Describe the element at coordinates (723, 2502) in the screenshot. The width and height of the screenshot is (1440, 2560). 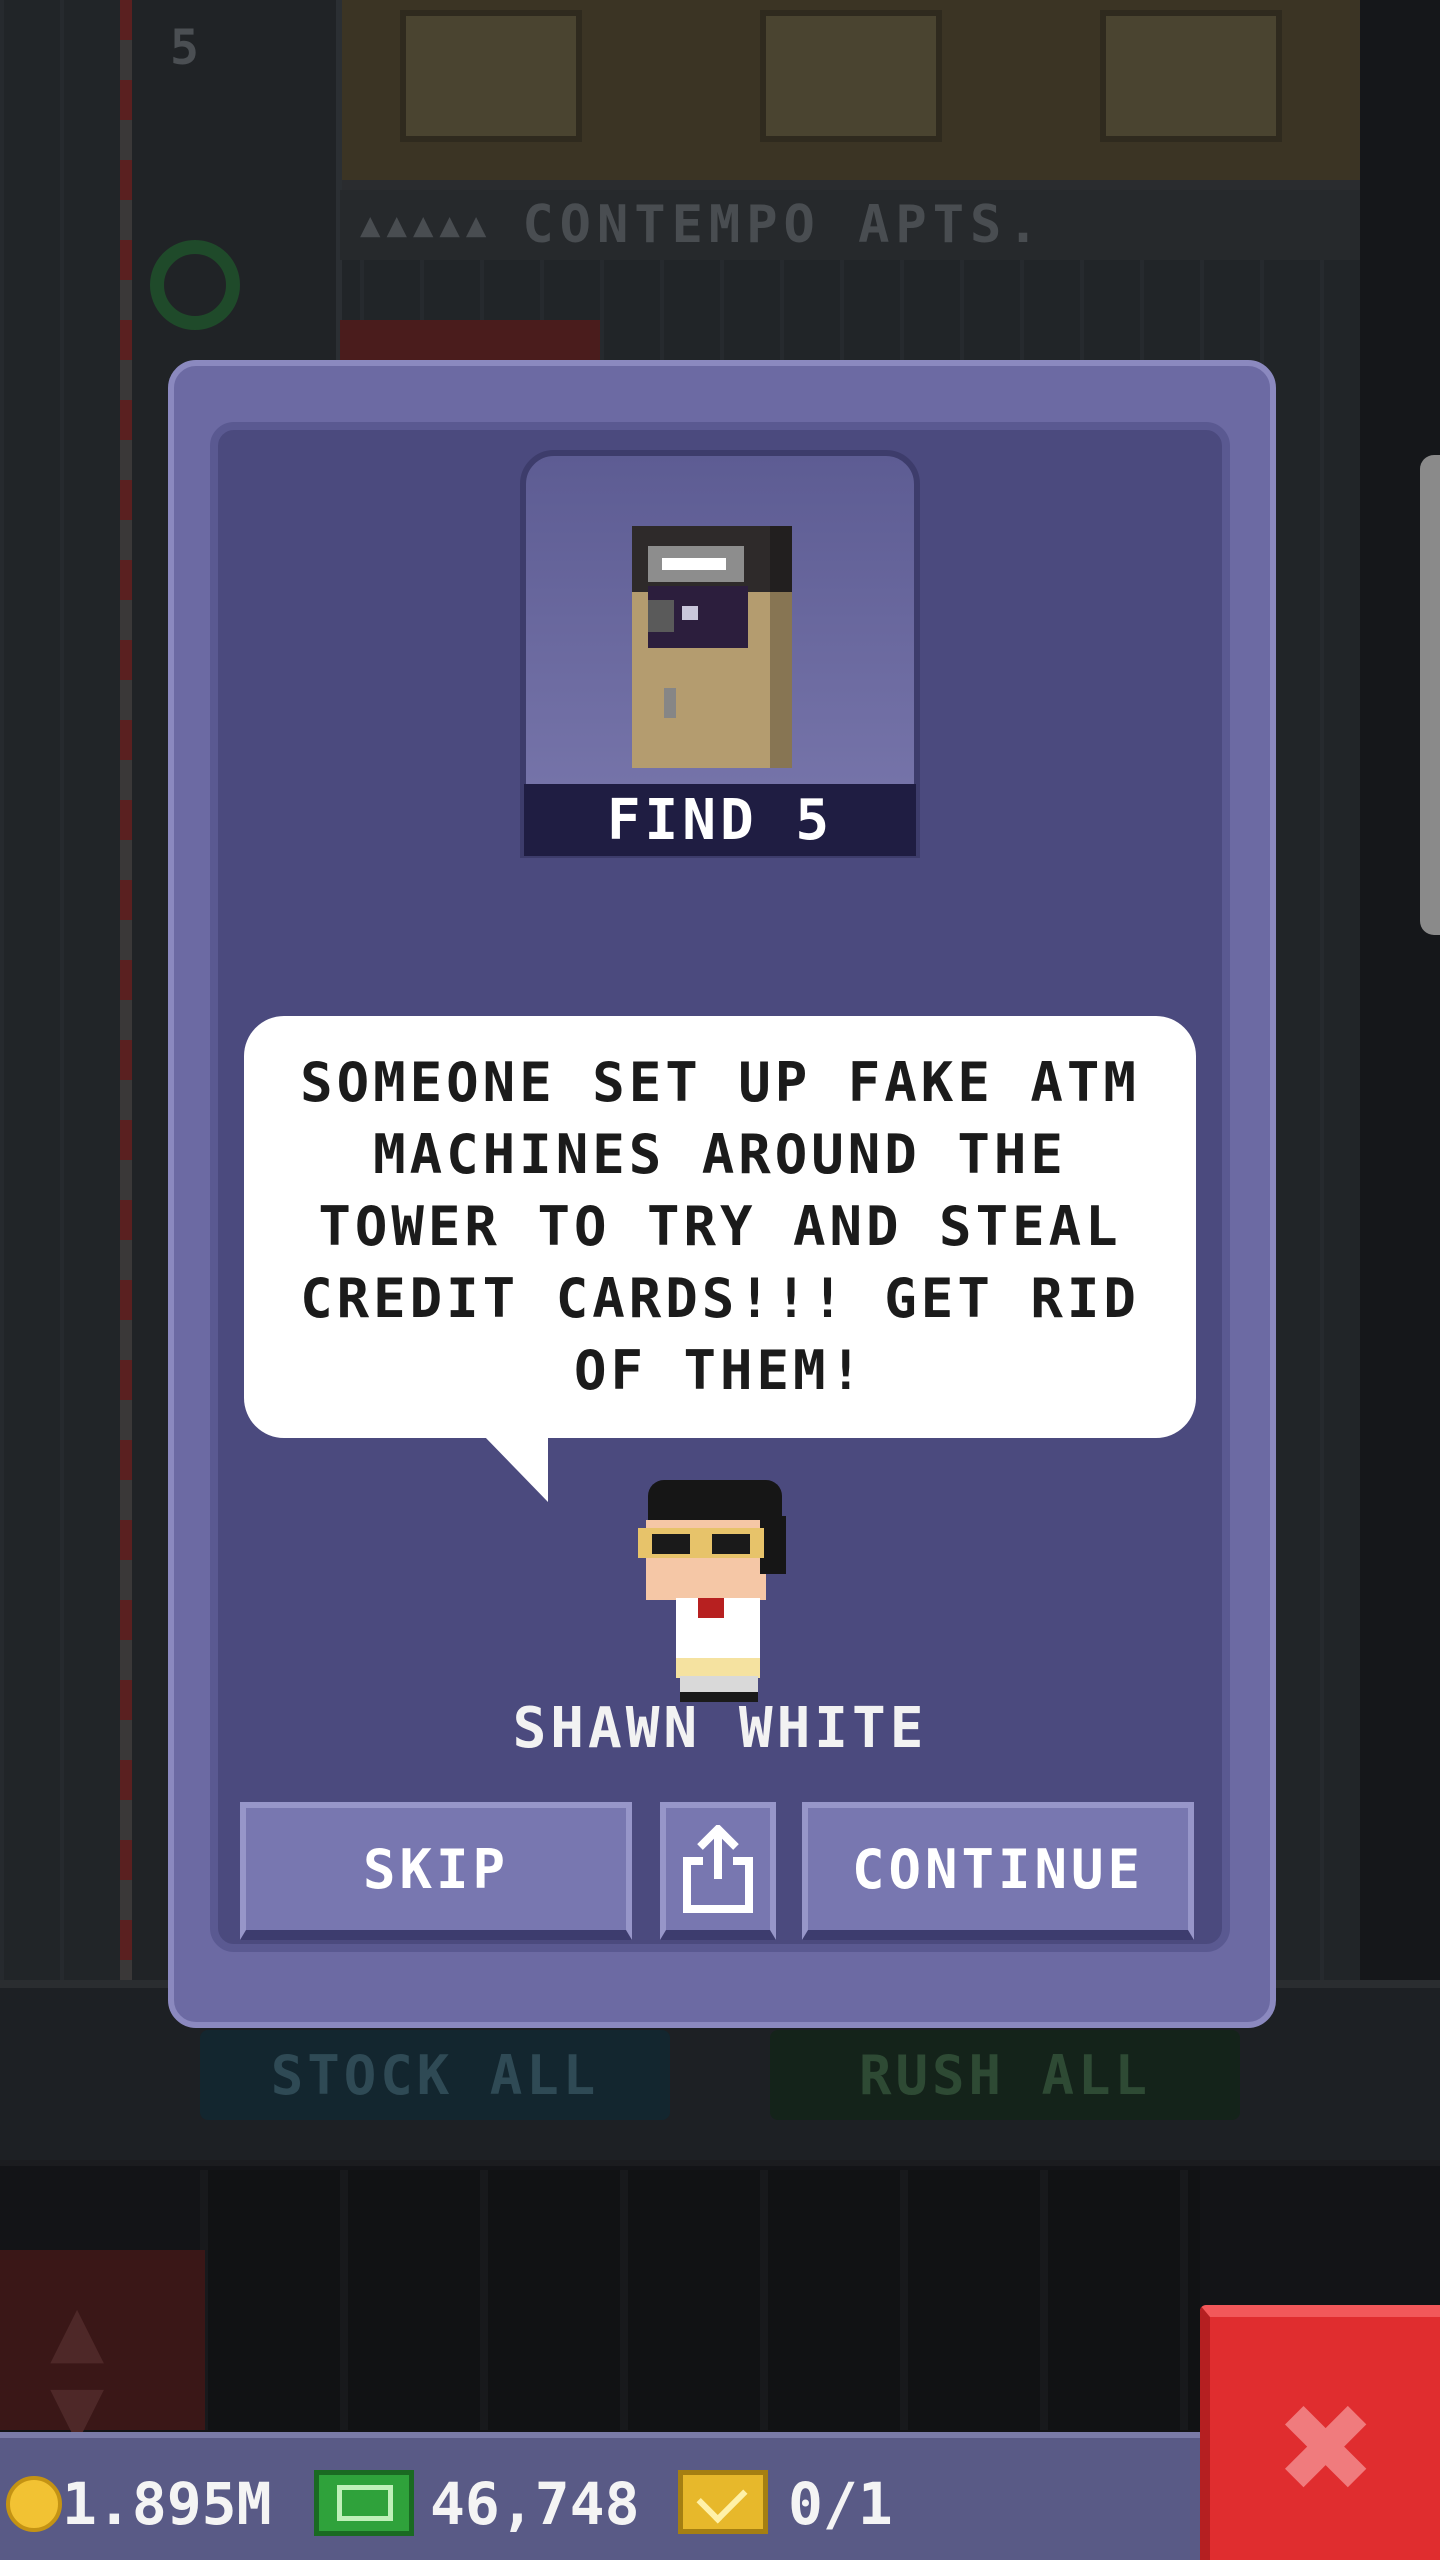
I see `ticket-icon` at that location.